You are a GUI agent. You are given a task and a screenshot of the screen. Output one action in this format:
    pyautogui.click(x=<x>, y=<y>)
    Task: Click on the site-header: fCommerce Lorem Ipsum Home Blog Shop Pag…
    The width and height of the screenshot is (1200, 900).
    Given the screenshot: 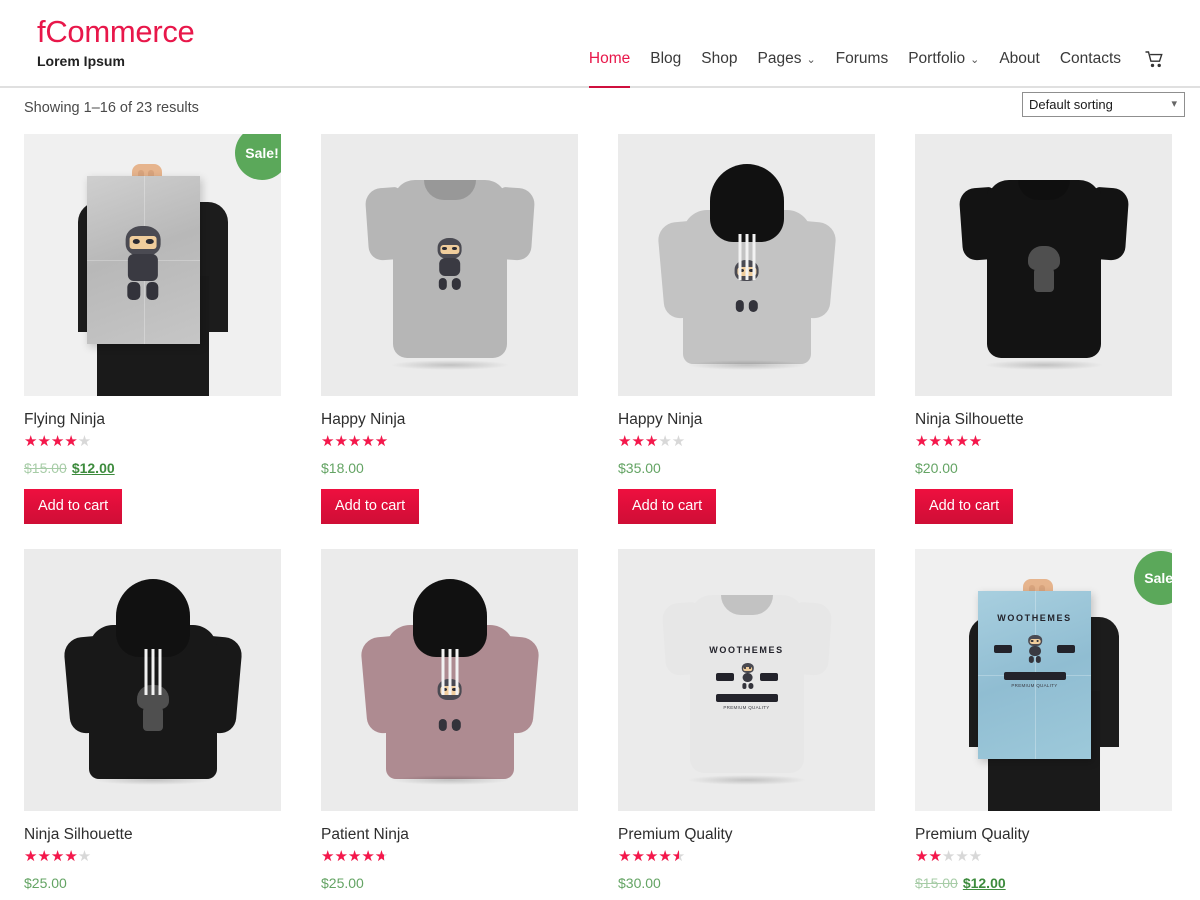 What is the action you would take?
    pyautogui.click(x=600, y=44)
    